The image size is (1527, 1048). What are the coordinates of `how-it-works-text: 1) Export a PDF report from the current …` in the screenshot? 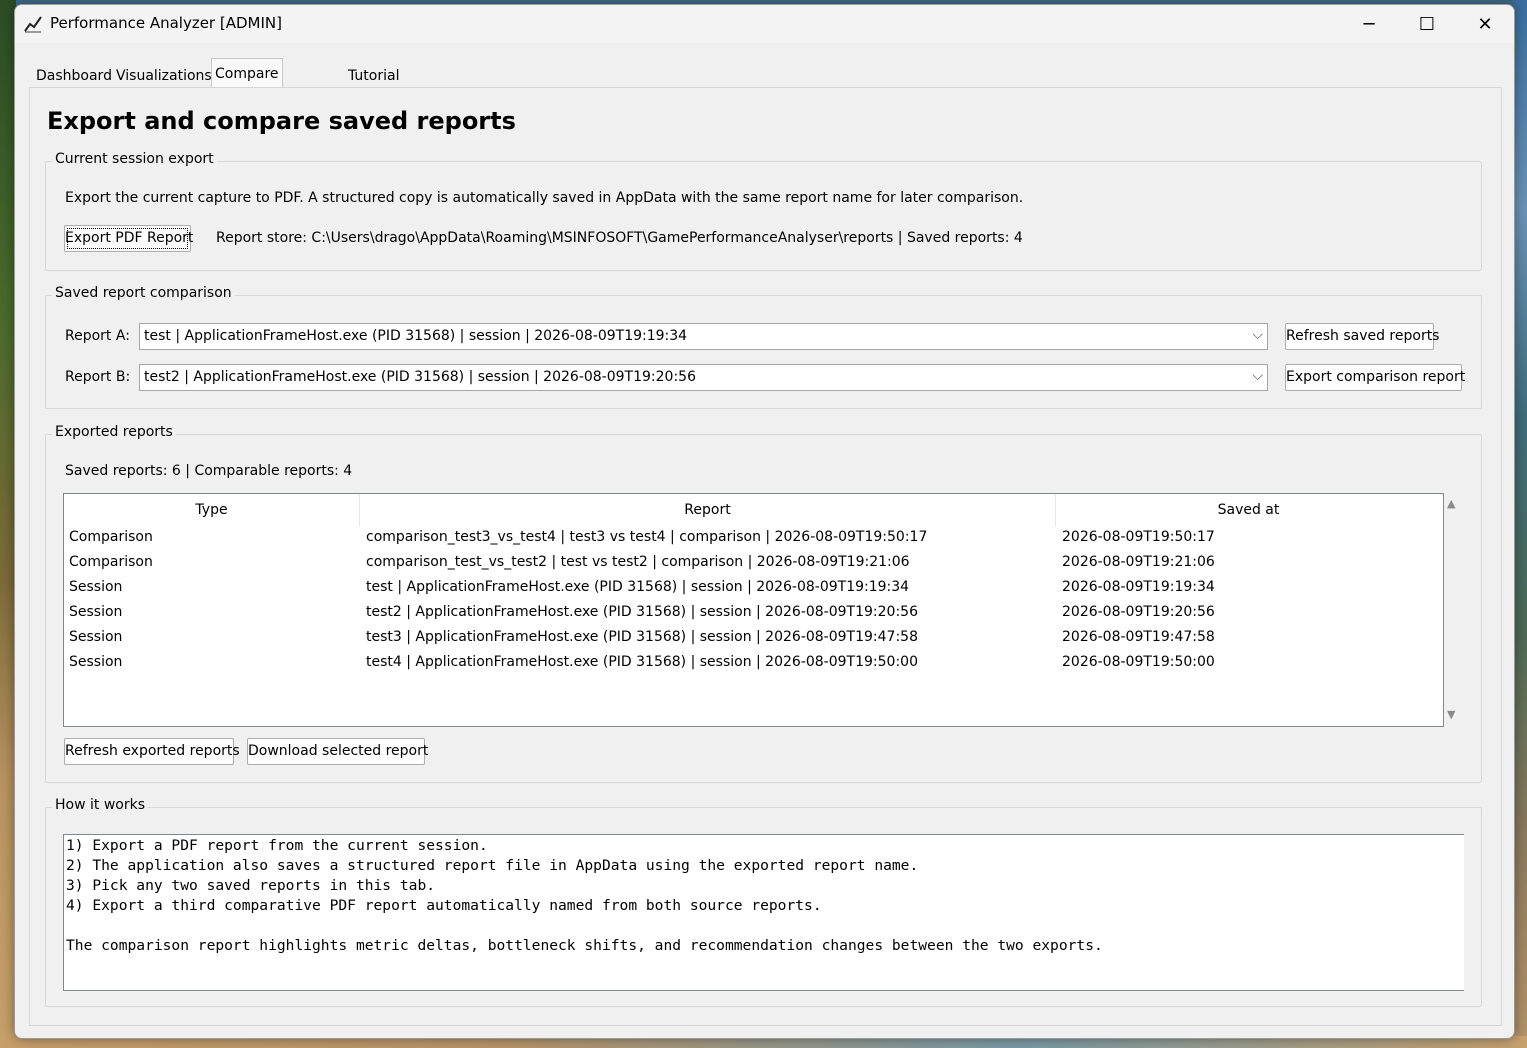 It's located at (763, 912).